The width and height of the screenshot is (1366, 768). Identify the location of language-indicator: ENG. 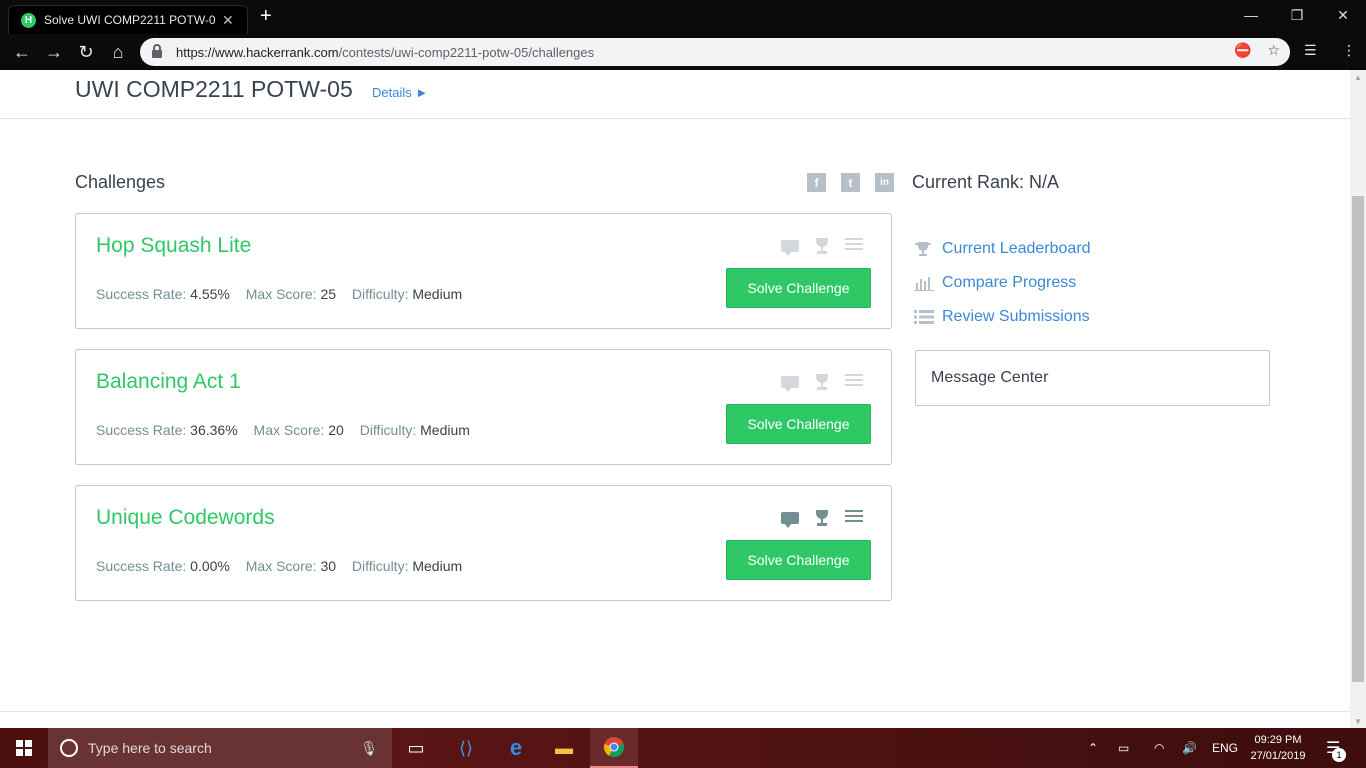
(1225, 748).